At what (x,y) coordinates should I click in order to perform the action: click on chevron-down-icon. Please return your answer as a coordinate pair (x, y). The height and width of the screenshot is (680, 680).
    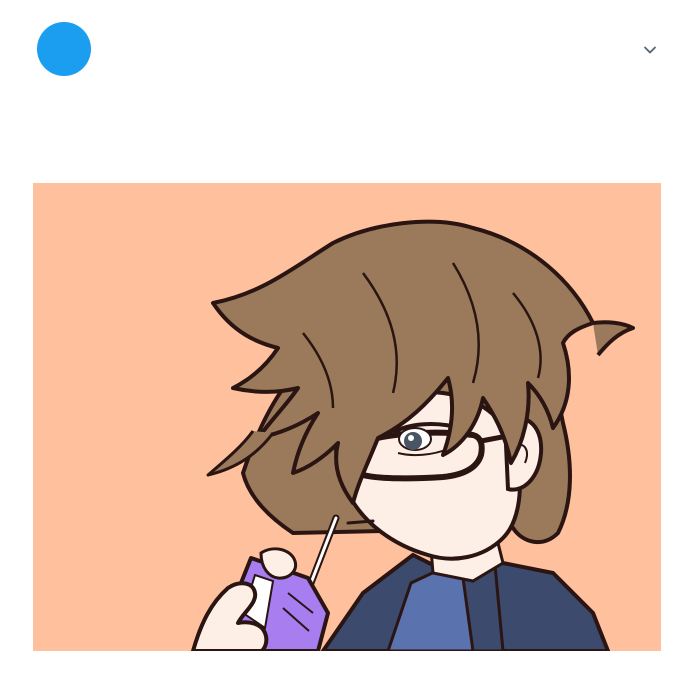
    Looking at the image, I should click on (650, 50).